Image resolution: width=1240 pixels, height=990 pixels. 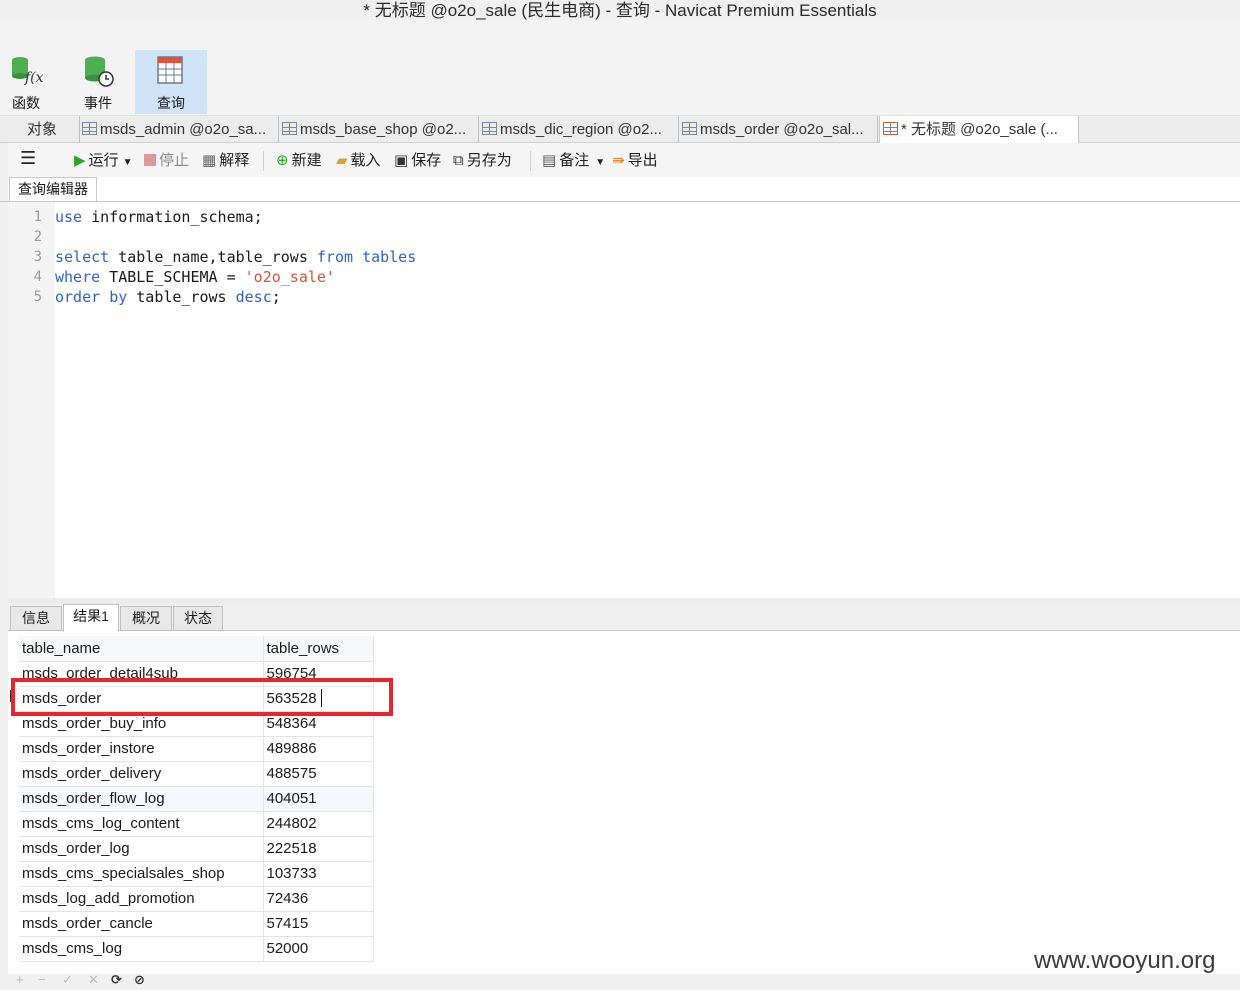 I want to click on load-label: 载入, so click(x=365, y=160).